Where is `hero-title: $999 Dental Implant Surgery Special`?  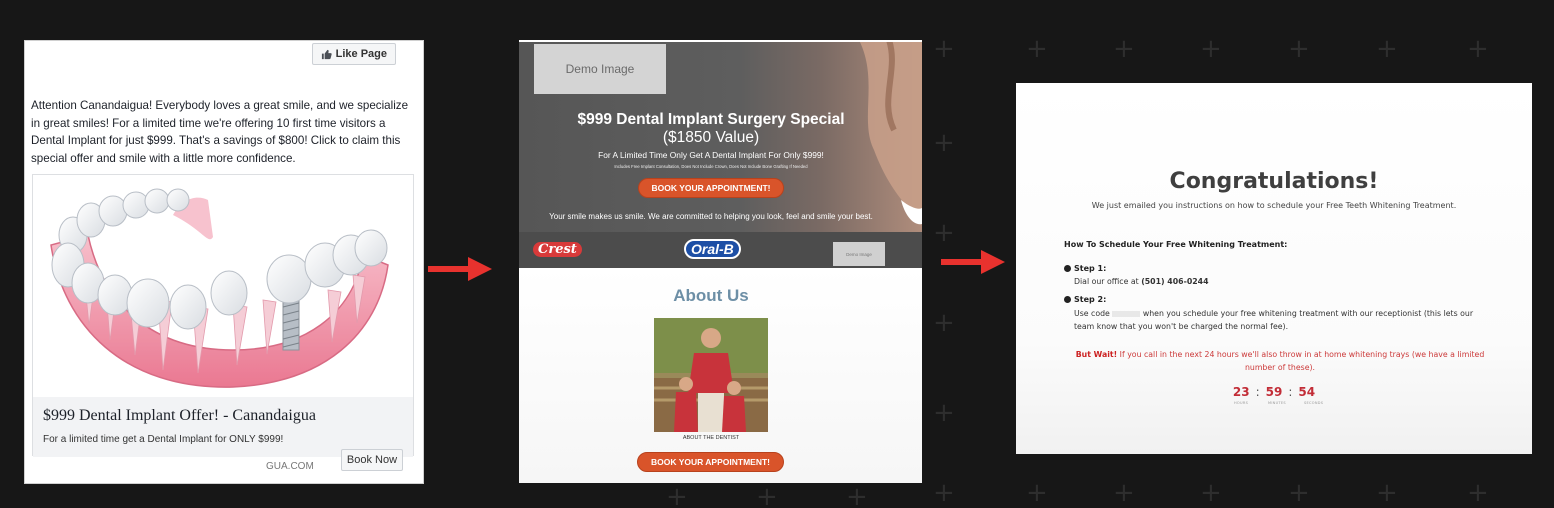
hero-title: $999 Dental Implant Surgery Special is located at coordinates (711, 119).